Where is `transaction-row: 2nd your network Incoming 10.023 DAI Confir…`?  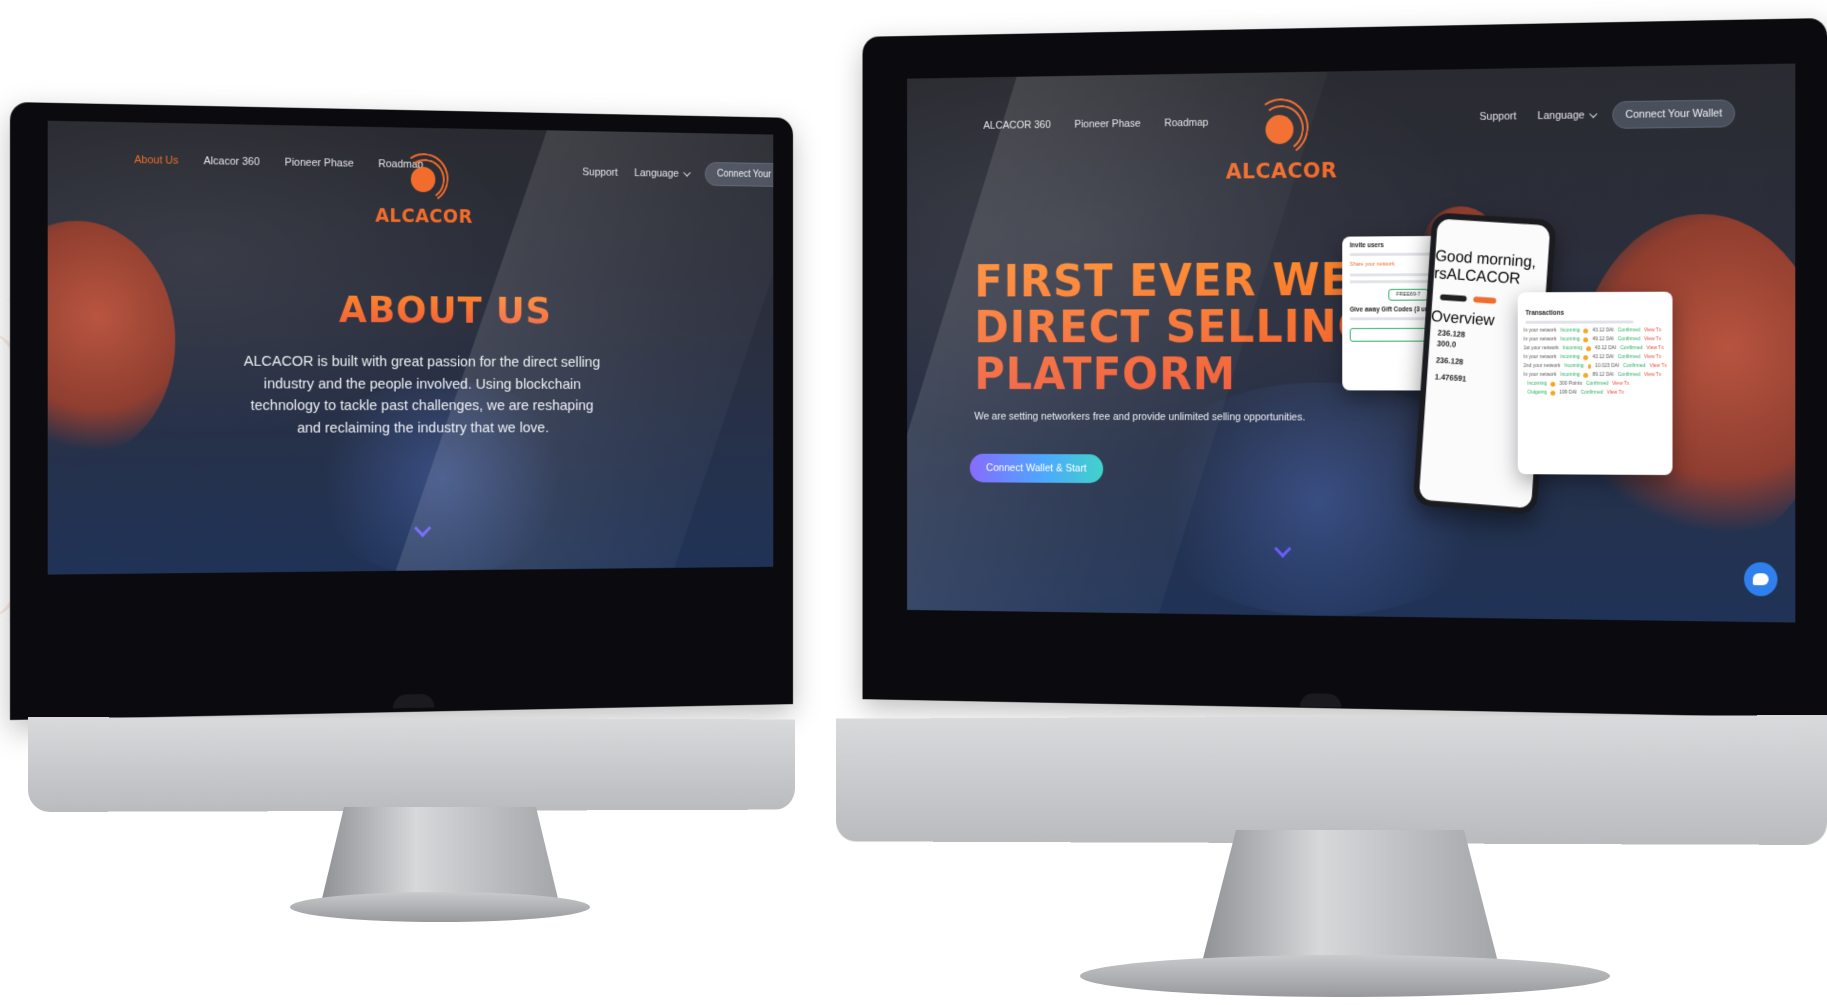 transaction-row: 2nd your network Incoming 10.023 DAI Confir… is located at coordinates (1595, 366).